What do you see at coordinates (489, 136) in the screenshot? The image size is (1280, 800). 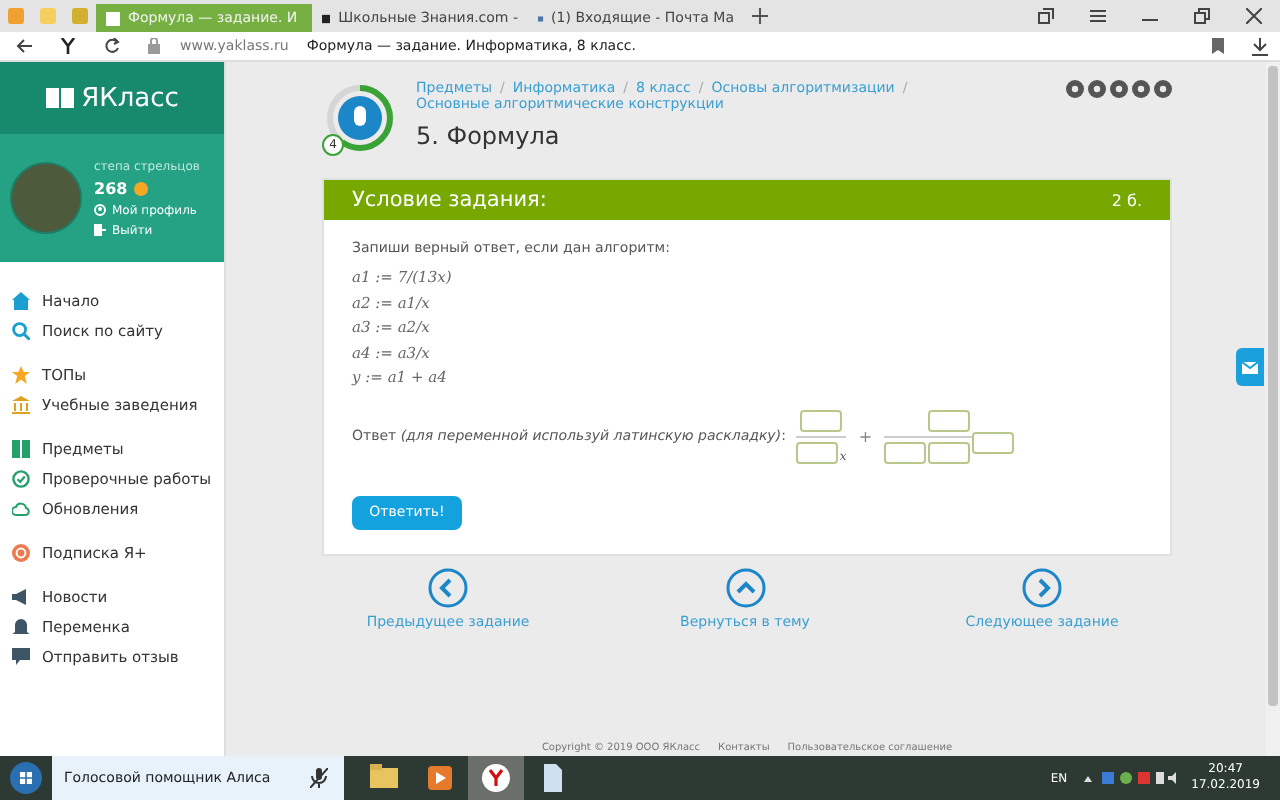 I see `page-heading: 5. Формула` at bounding box center [489, 136].